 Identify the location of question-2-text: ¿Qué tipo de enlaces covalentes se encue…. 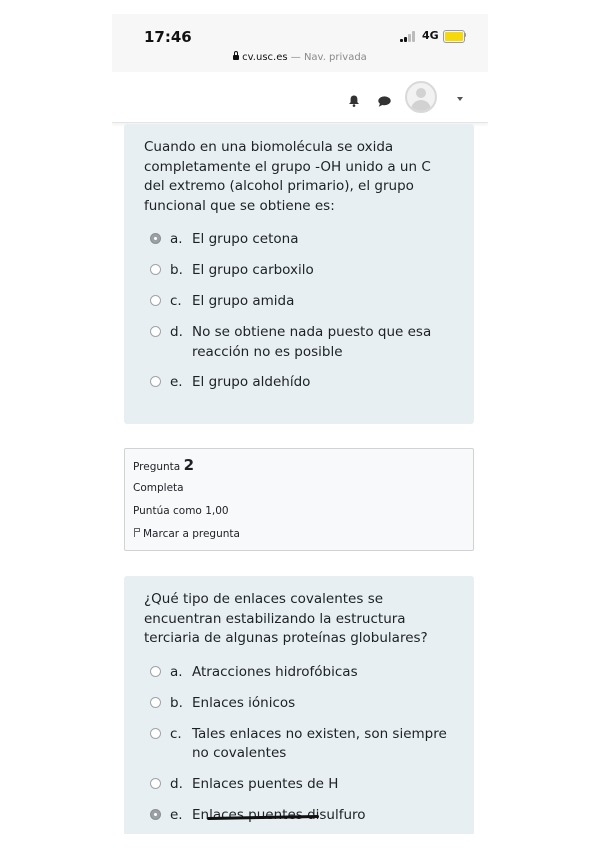
(286, 618).